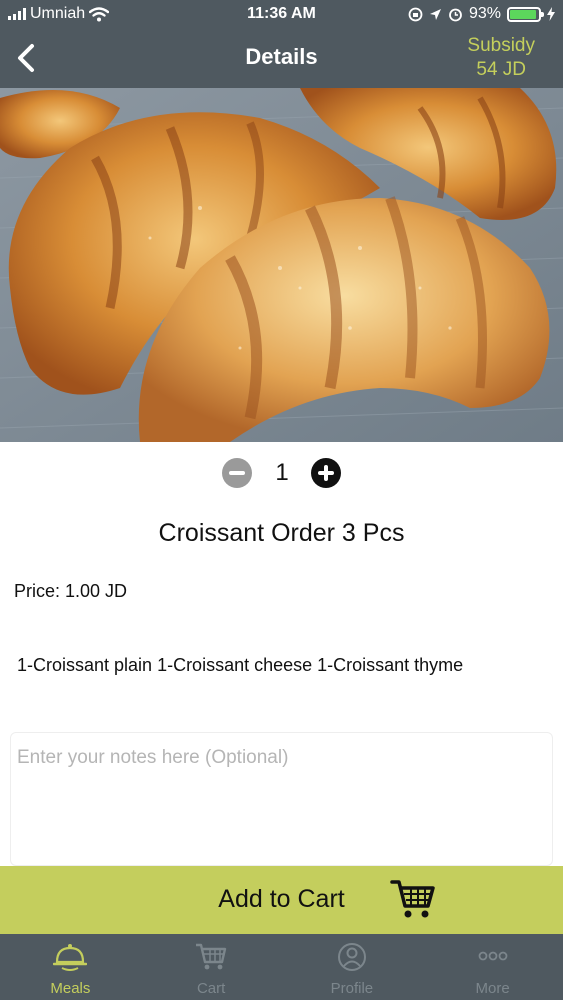 The image size is (563, 1000). I want to click on status-bar: Umniah 11:36 AM 93%, so click(281, 15).